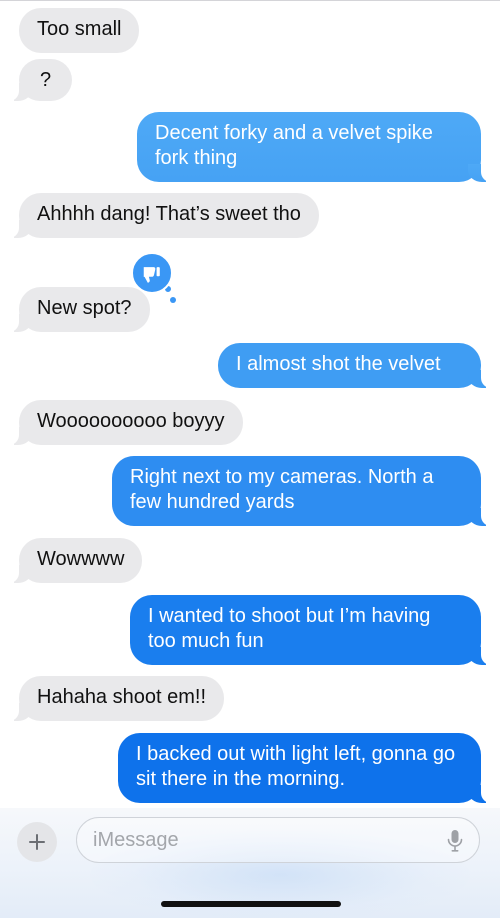 Image resolution: width=500 pixels, height=918 pixels. Describe the element at coordinates (136, 840) in the screenshot. I see `message-input-placeholder: iMessage` at that location.